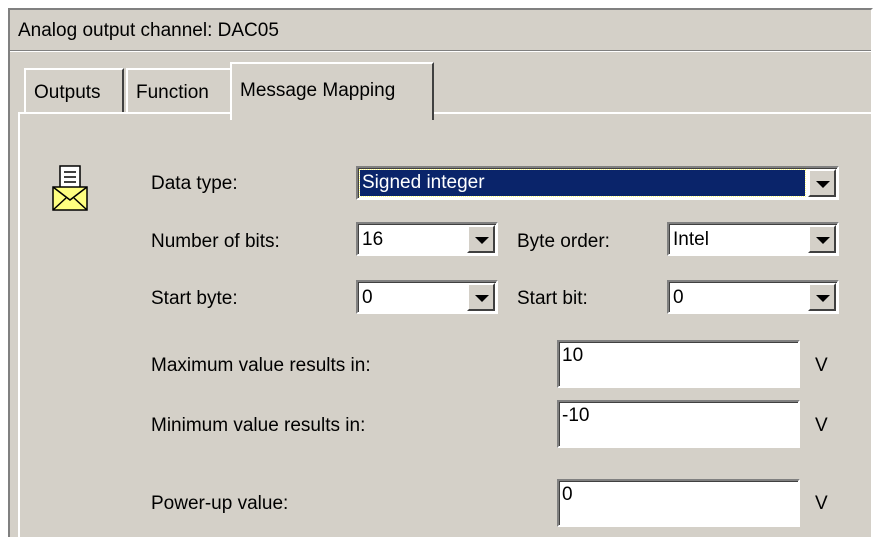 Image resolution: width=880 pixels, height=552 pixels. Describe the element at coordinates (318, 90) in the screenshot. I see `tab-message-mapping-label: Message Mapping` at that location.